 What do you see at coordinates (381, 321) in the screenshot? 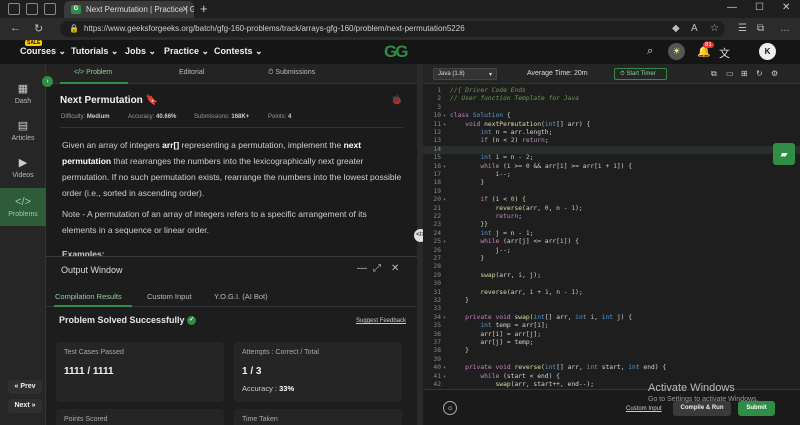
I see `suggest-feedback-link: Suggest Feedback` at bounding box center [381, 321].